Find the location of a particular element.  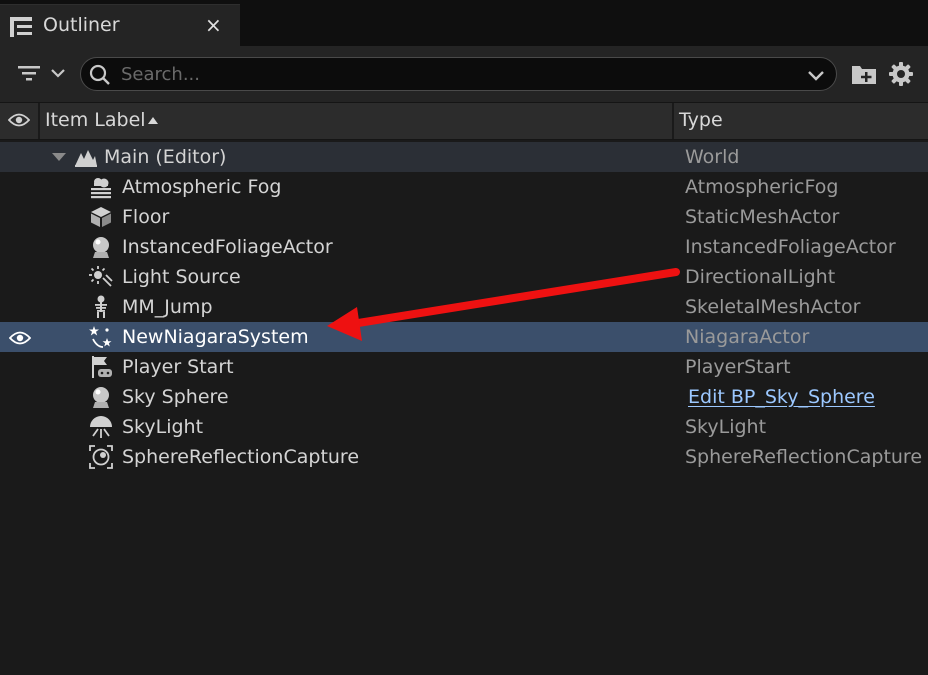

tree-row-label: Player Start is located at coordinates (178, 367).